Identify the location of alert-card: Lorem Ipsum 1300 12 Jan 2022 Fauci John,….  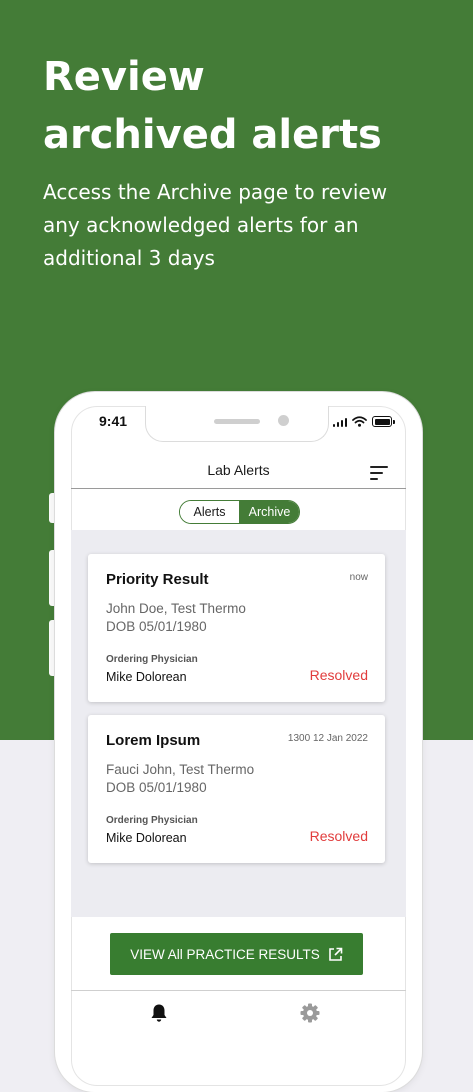
(236, 789).